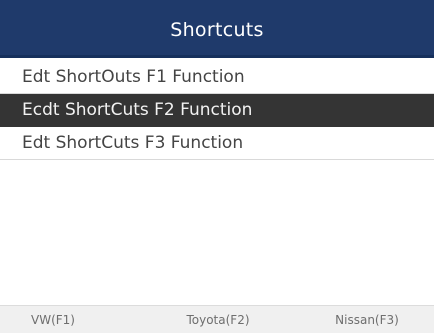  I want to click on f2-shortcut-button: Toyota(F2), so click(218, 319).